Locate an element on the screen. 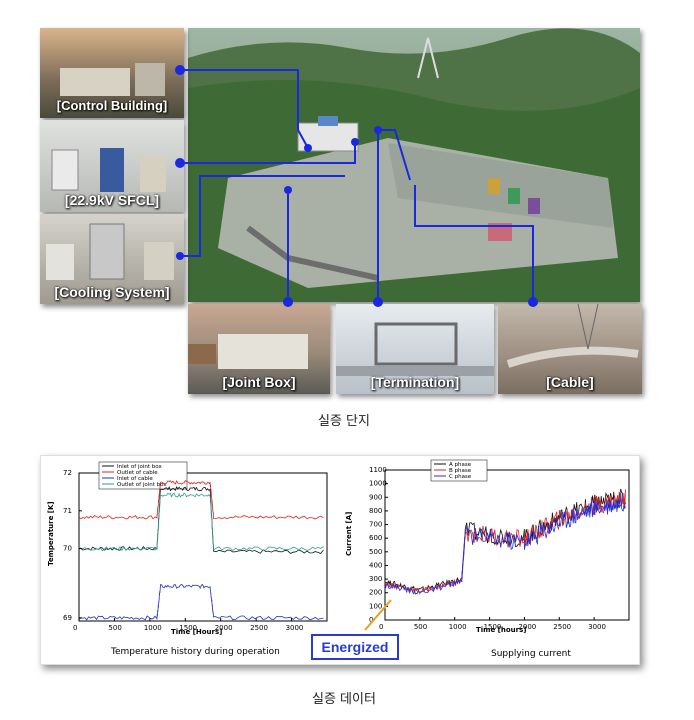 This screenshot has width=694, height=720. cur-plot-frame is located at coordinates (507, 545).